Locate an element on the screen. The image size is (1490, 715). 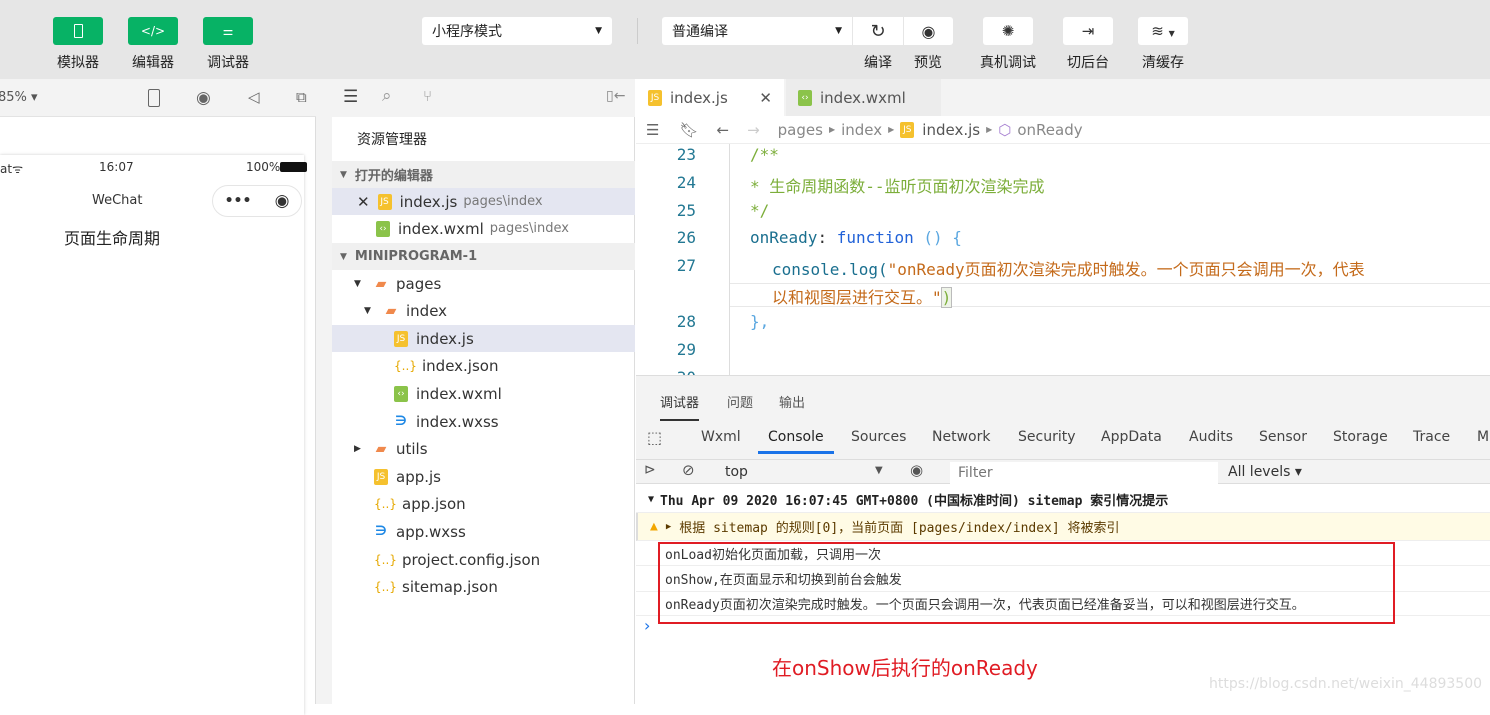
sidebar-toggle-icon: ⊳ is located at coordinates (650, 470).